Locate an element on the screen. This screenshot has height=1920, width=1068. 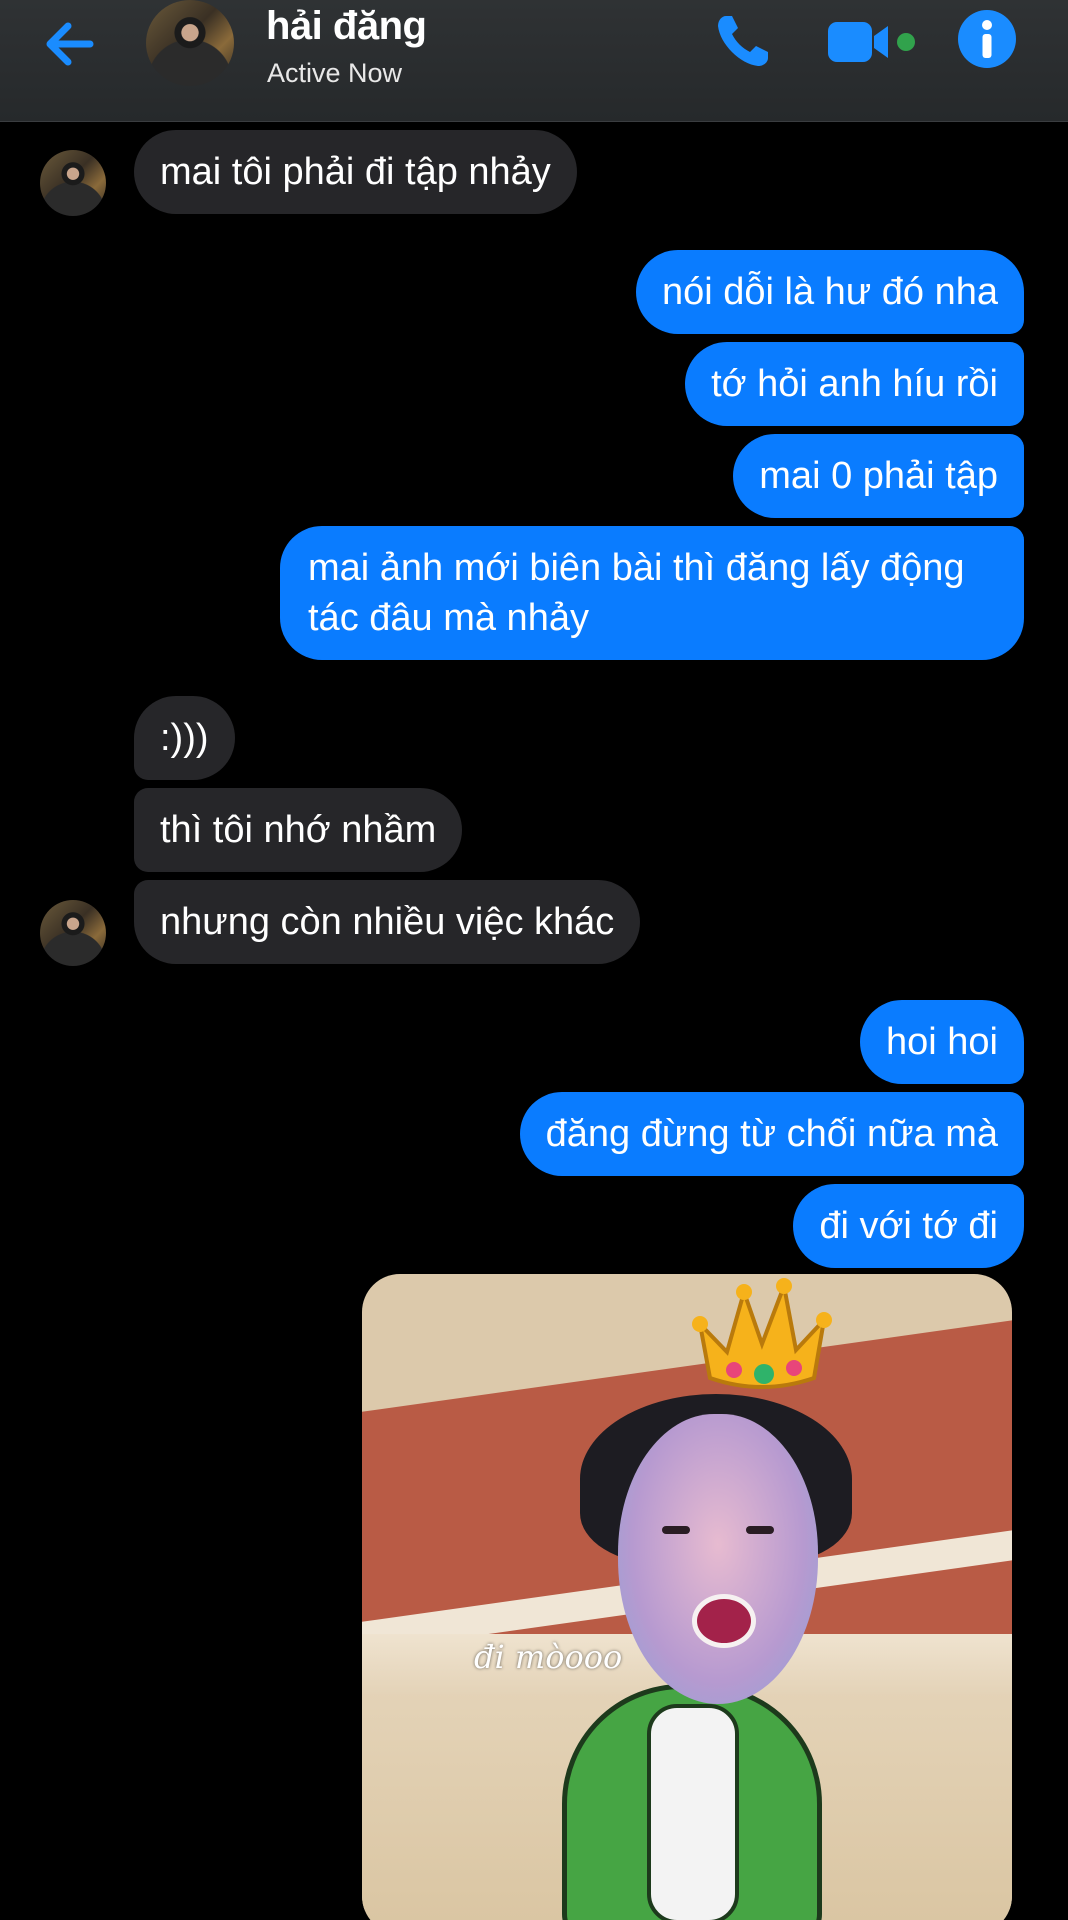
message-bubble-incoming: mai tôi phải đi tập nhảy is located at coordinates (355, 172).